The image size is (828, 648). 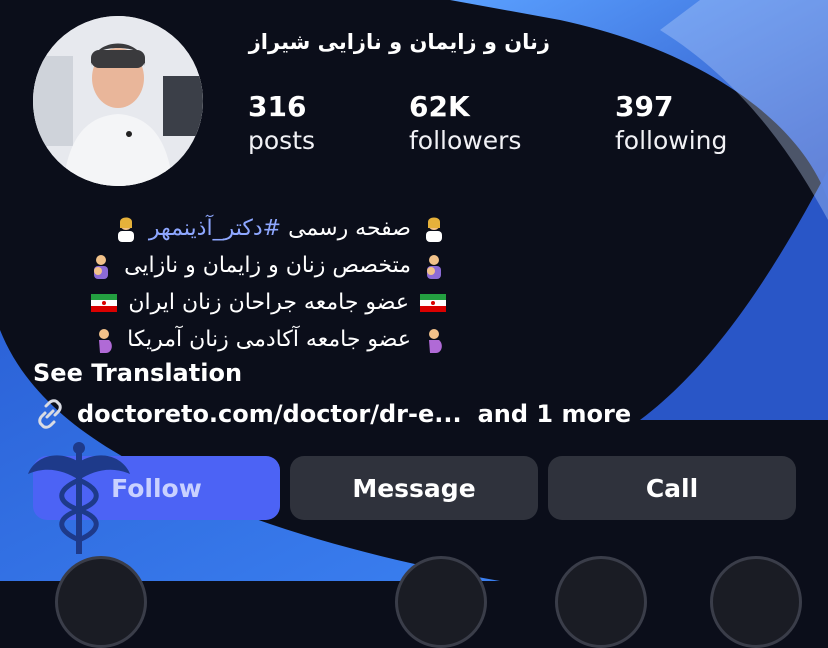 What do you see at coordinates (349, 228) in the screenshot?
I see `bio-line-1-text: صفحه رسمی` at bounding box center [349, 228].